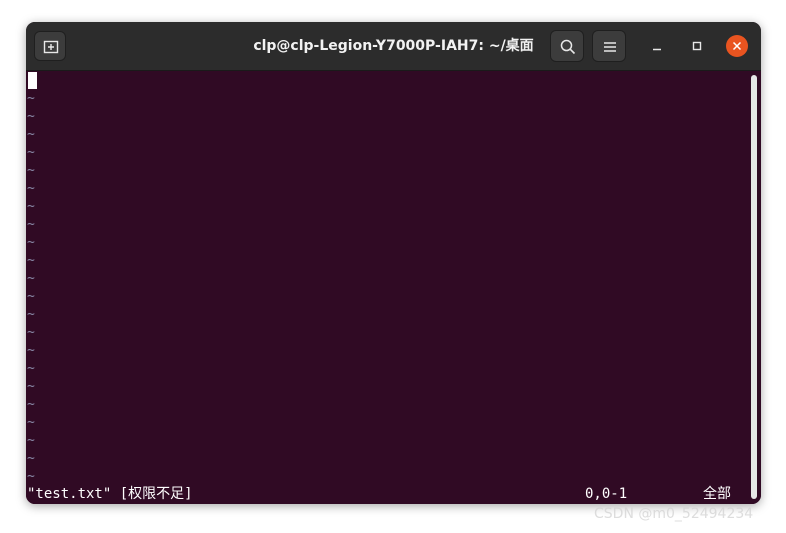  Describe the element at coordinates (657, 46) in the screenshot. I see `minimize-button` at that location.